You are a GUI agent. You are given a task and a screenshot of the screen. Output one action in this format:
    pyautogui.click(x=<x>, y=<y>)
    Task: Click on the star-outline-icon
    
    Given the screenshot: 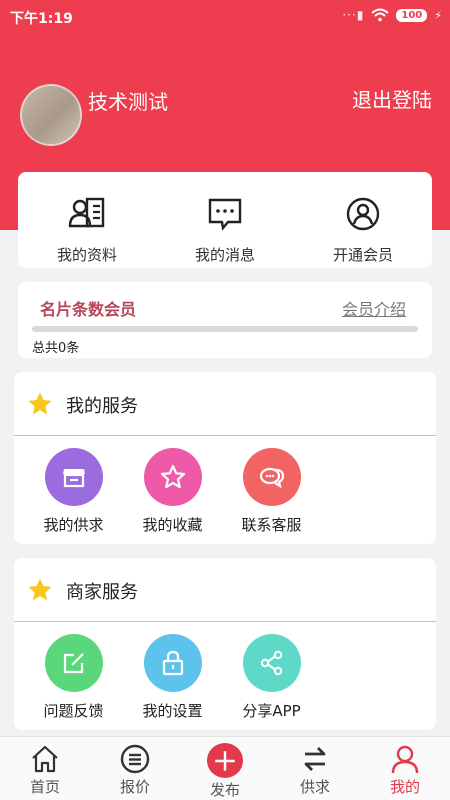 What is the action you would take?
    pyautogui.click(x=172, y=477)
    